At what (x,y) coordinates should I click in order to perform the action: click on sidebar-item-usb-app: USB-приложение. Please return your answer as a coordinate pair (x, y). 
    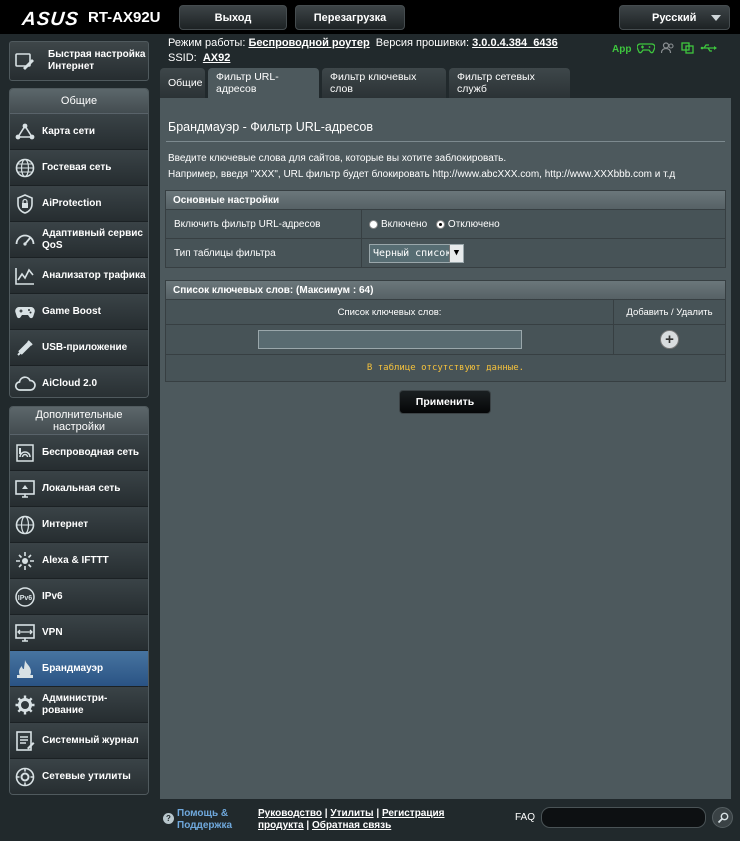
    Looking at the image, I should click on (79, 348).